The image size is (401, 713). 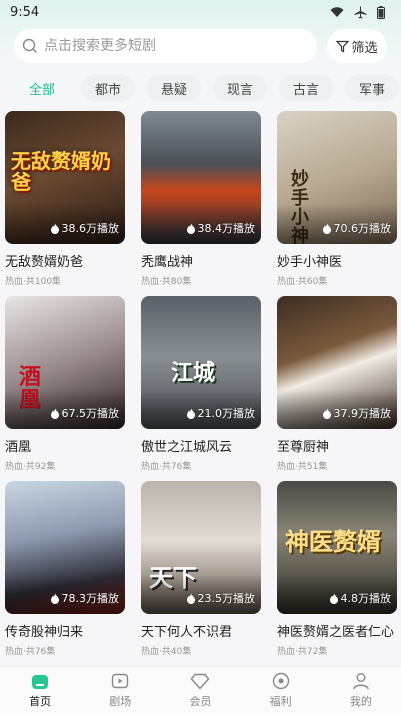 What do you see at coordinates (166, 652) in the screenshot?
I see `drama-meta: 热血·共40集` at bounding box center [166, 652].